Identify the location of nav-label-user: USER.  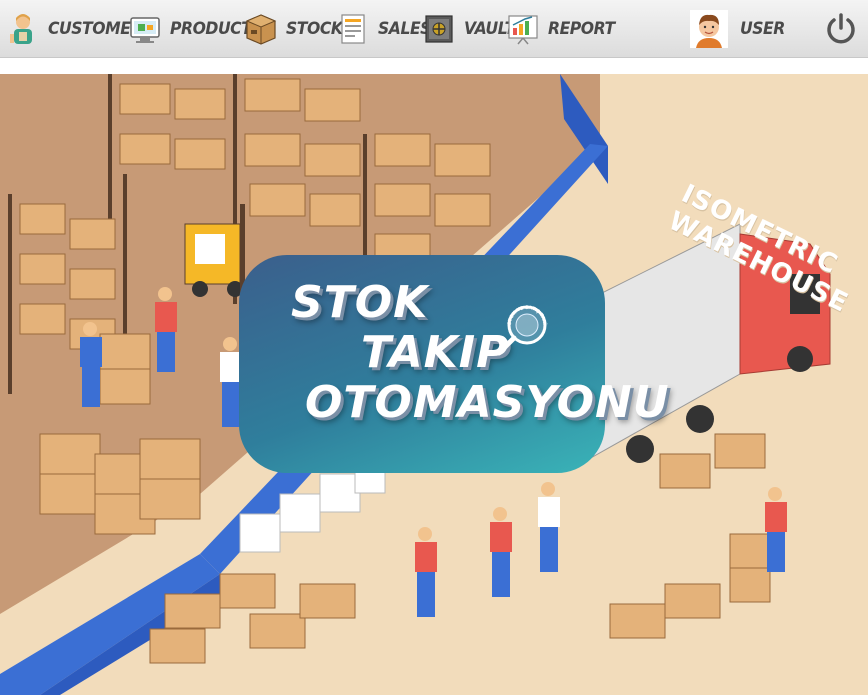
(762, 29).